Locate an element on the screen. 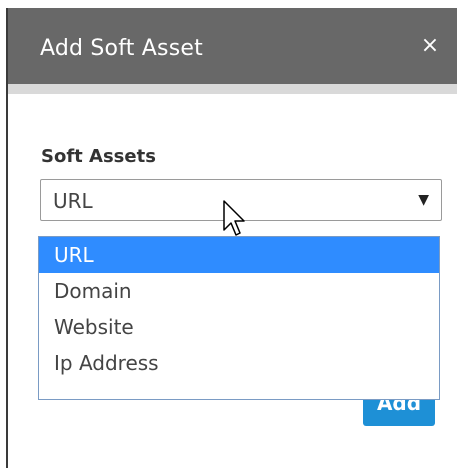 The width and height of the screenshot is (457, 468). chevron-down-icon: ▼ is located at coordinates (423, 200).